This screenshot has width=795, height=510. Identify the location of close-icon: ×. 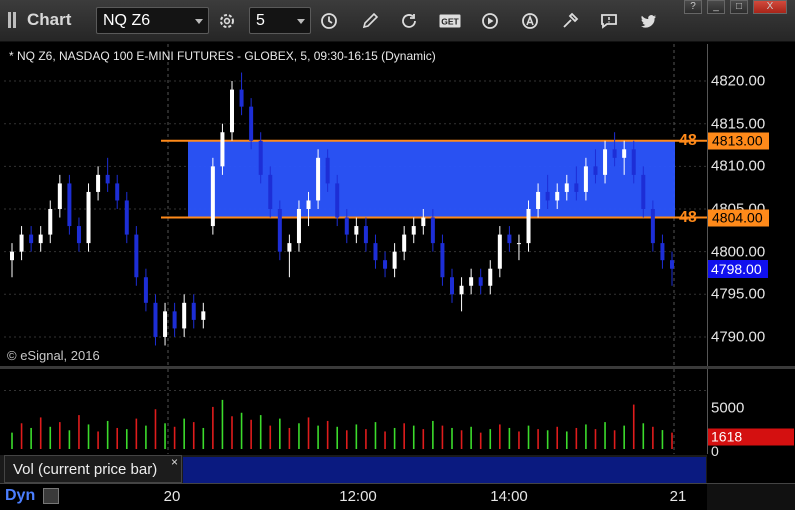
(174, 462).